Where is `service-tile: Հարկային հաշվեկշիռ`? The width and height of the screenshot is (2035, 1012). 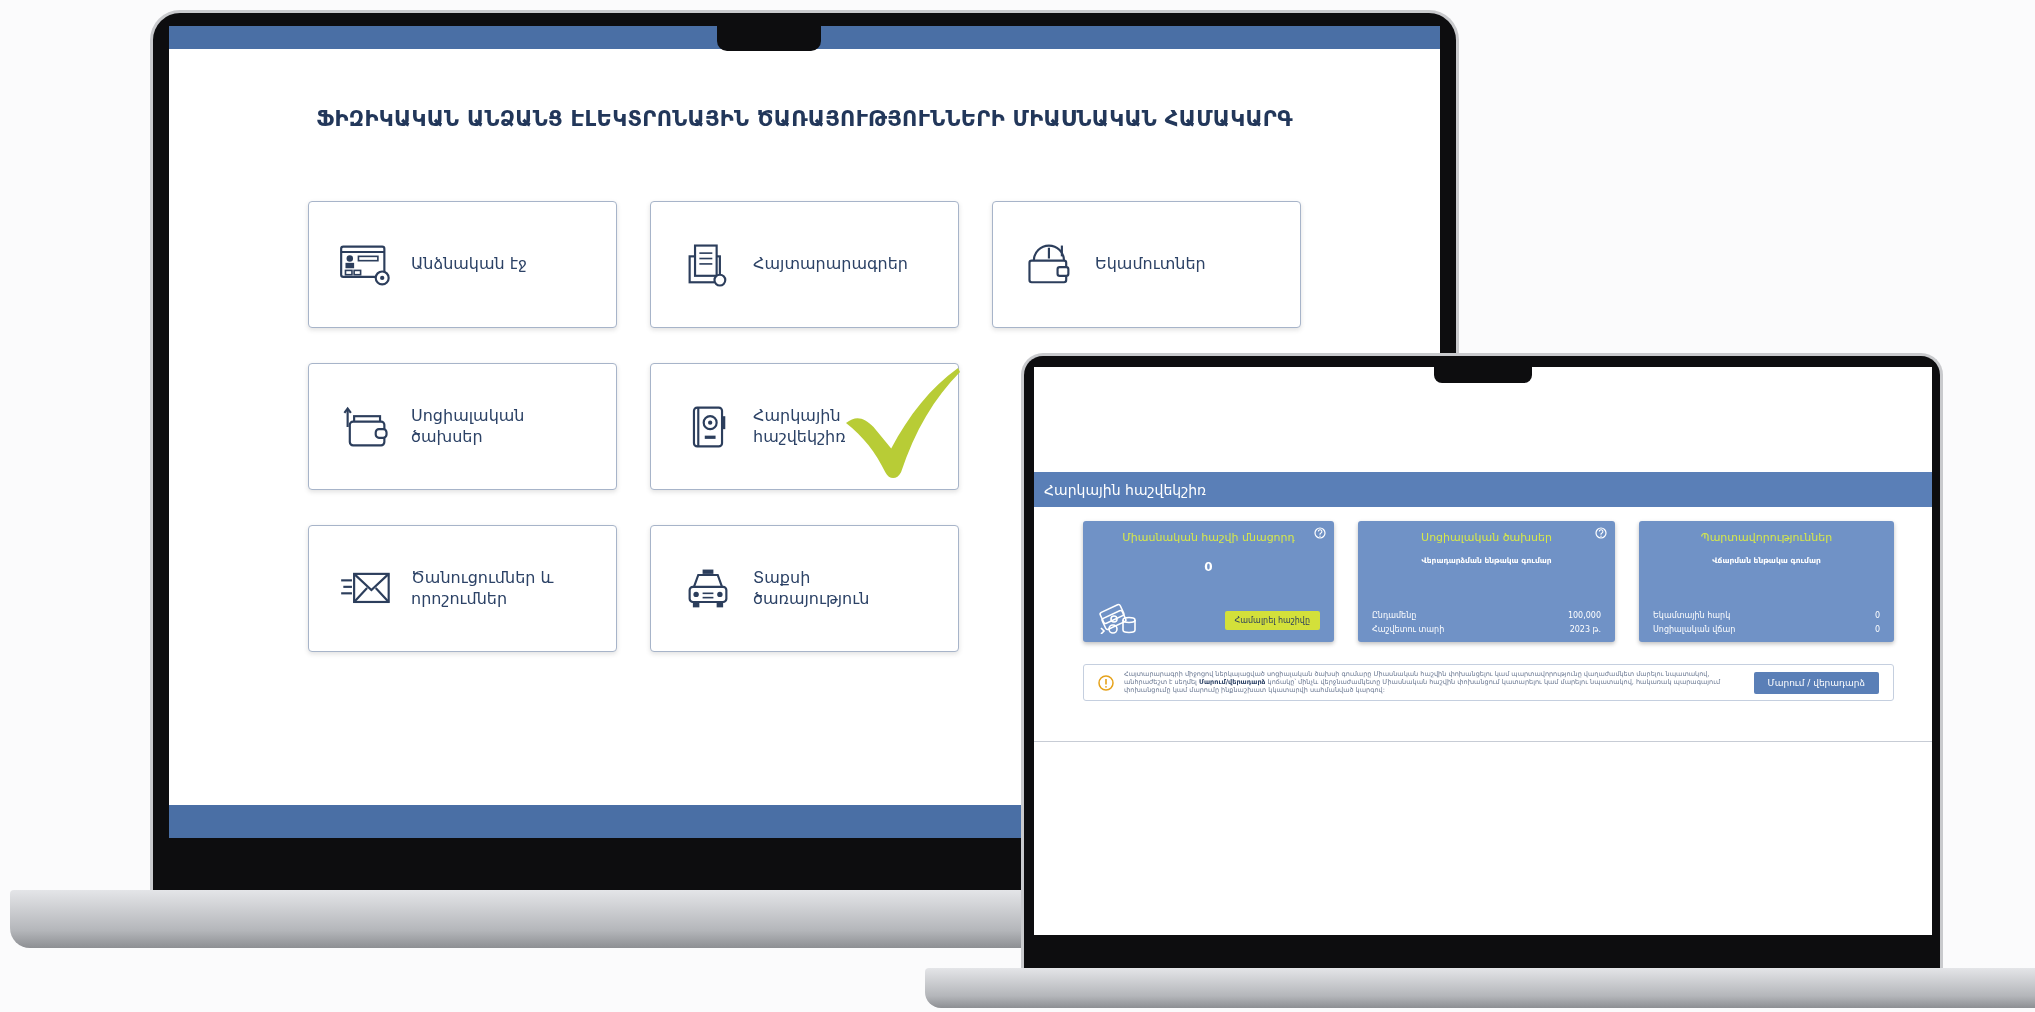
service-tile: Հարկային հաշվեկշիռ is located at coordinates (804, 426).